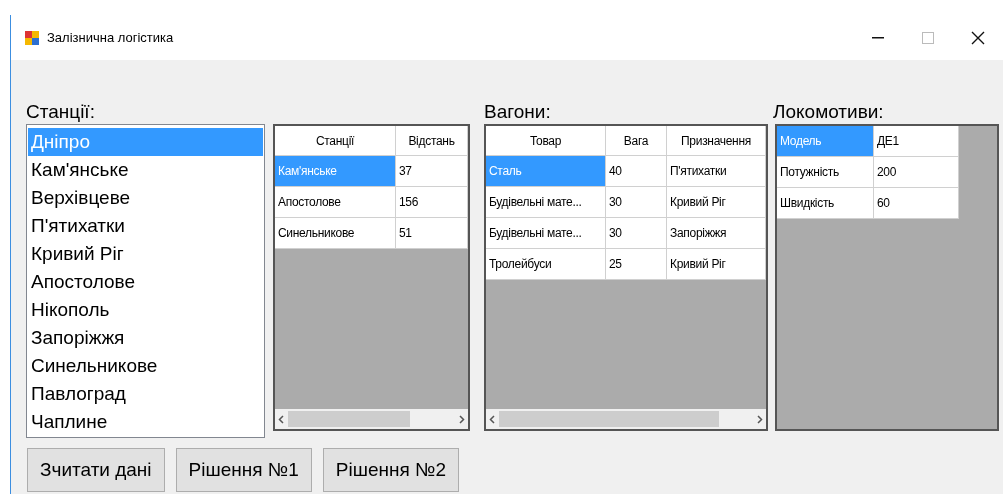  Describe the element at coordinates (432, 141) in the screenshot. I see `column-header: Відстань` at that location.